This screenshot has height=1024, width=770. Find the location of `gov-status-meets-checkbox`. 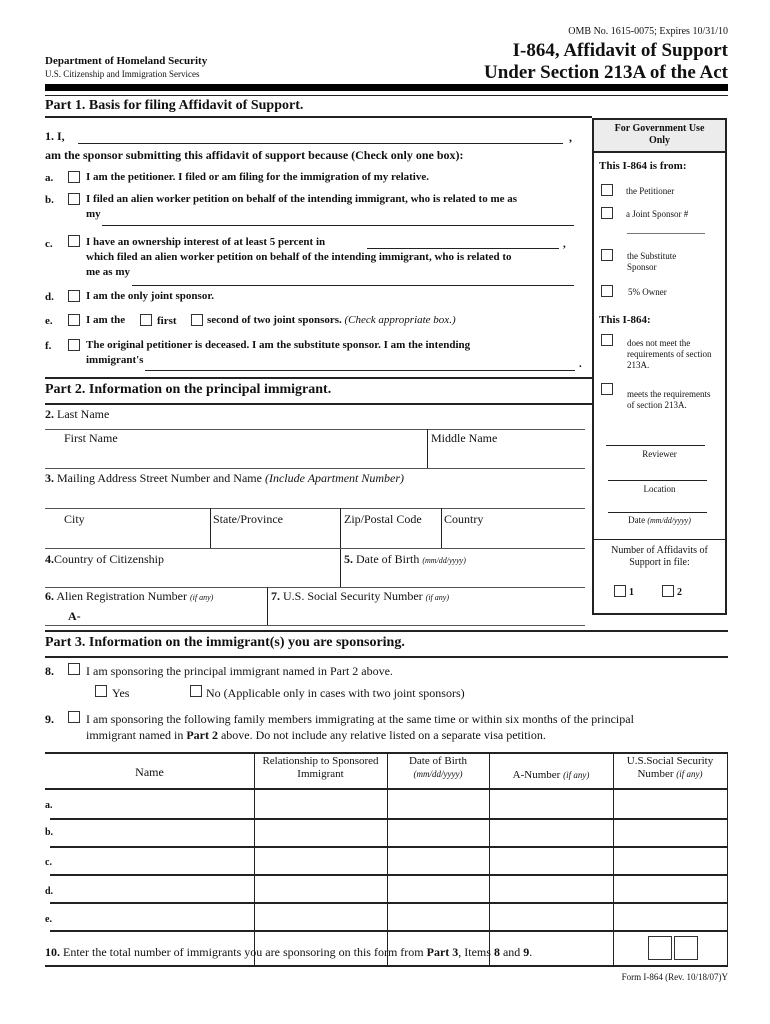

gov-status-meets-checkbox is located at coordinates (607, 389).